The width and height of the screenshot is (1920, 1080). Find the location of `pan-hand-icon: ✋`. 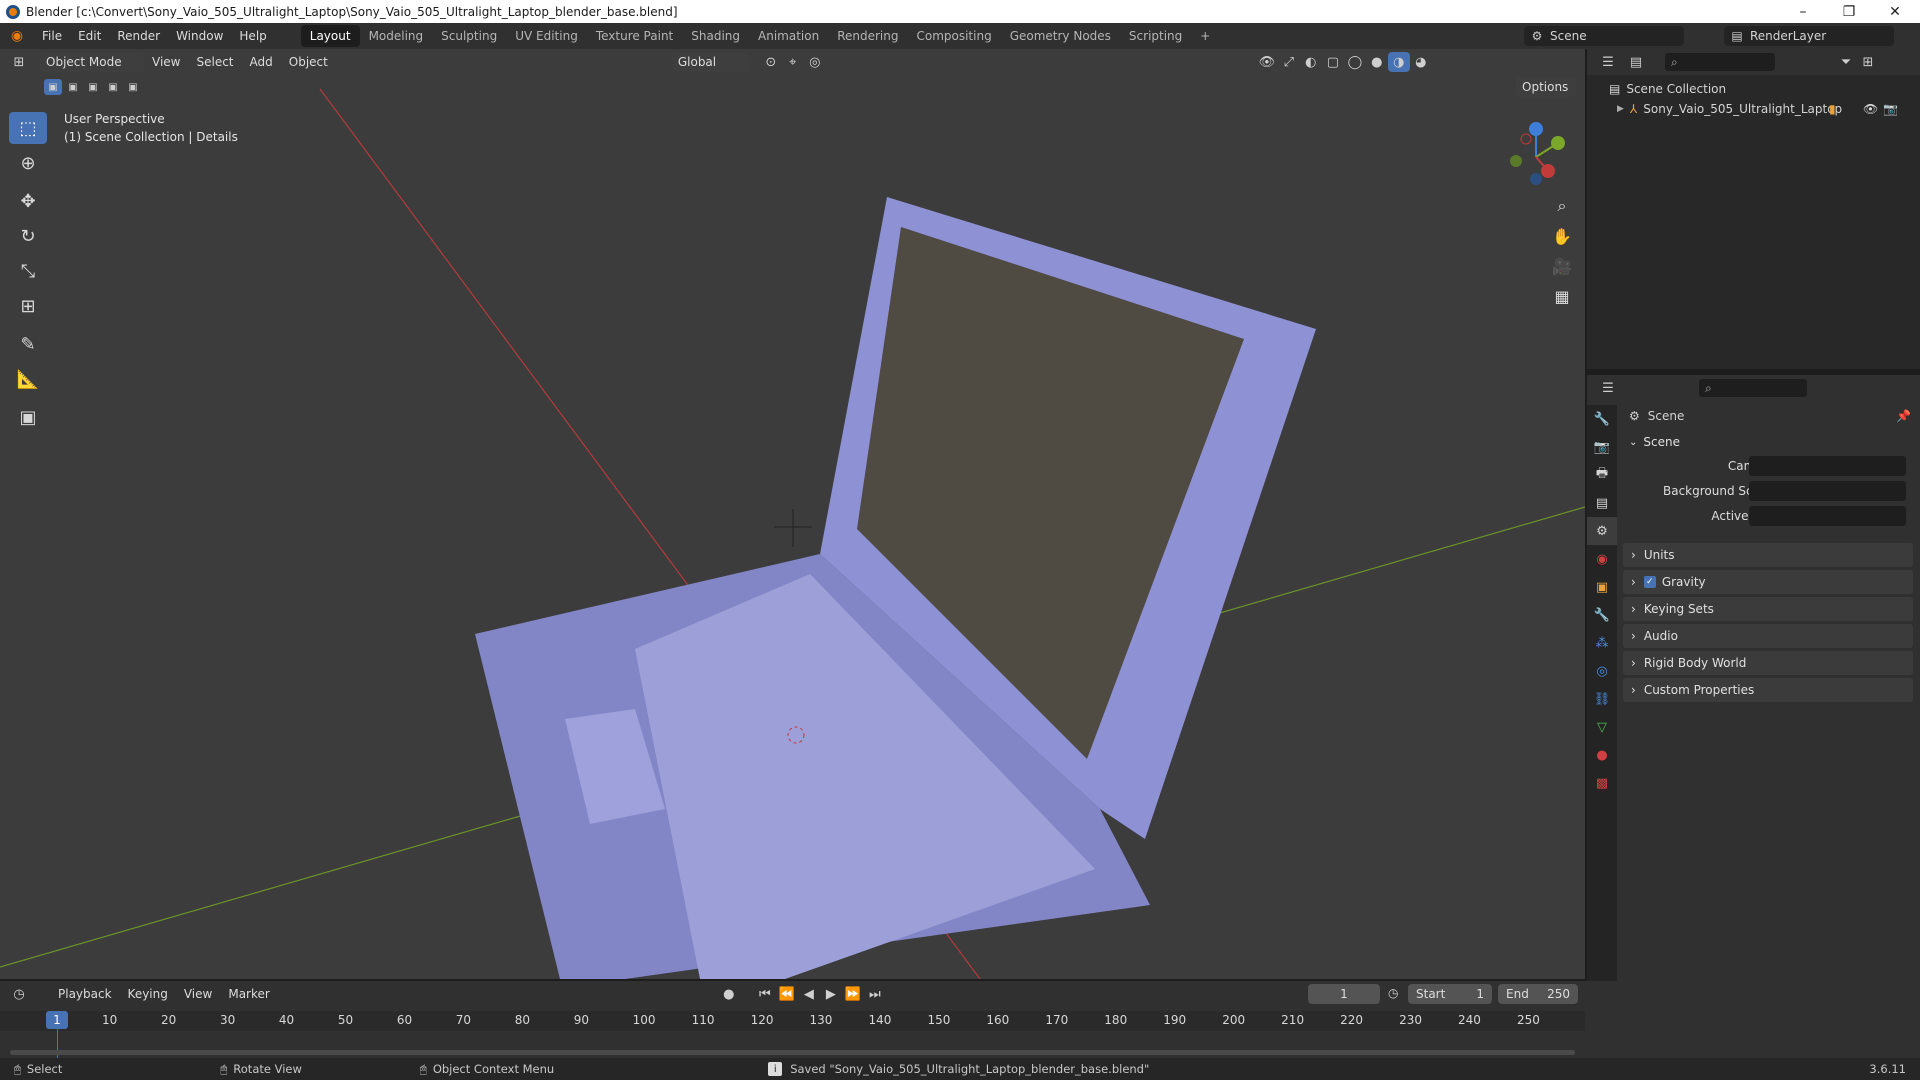

pan-hand-icon: ✋ is located at coordinates (1562, 236).